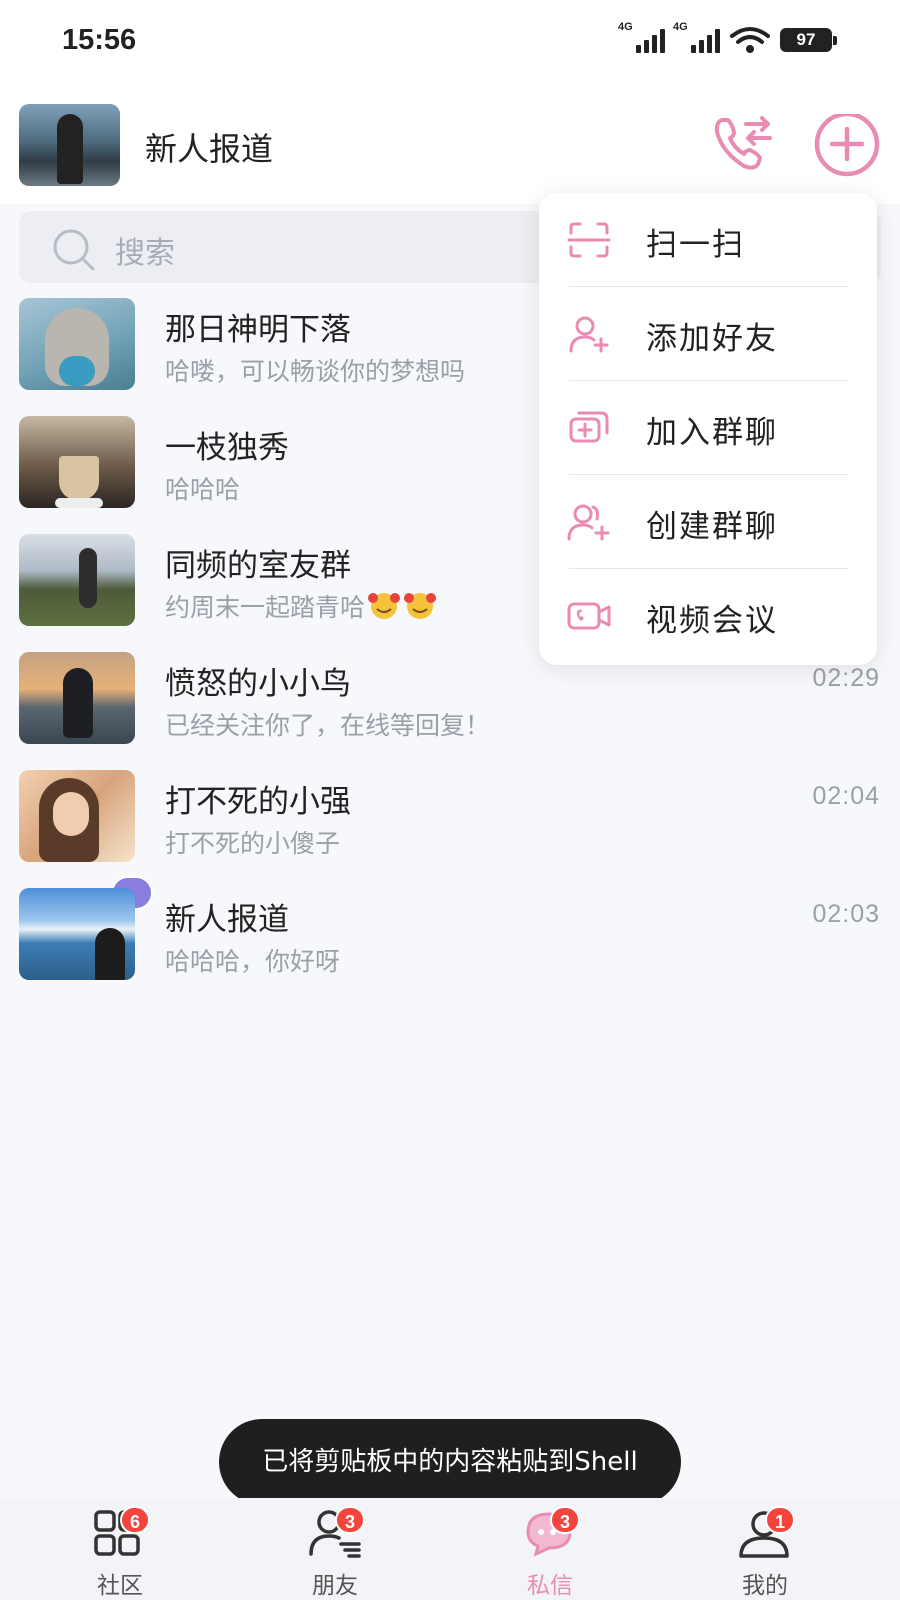  Describe the element at coordinates (780, 1520) in the screenshot. I see `notification-badge: 1` at that location.